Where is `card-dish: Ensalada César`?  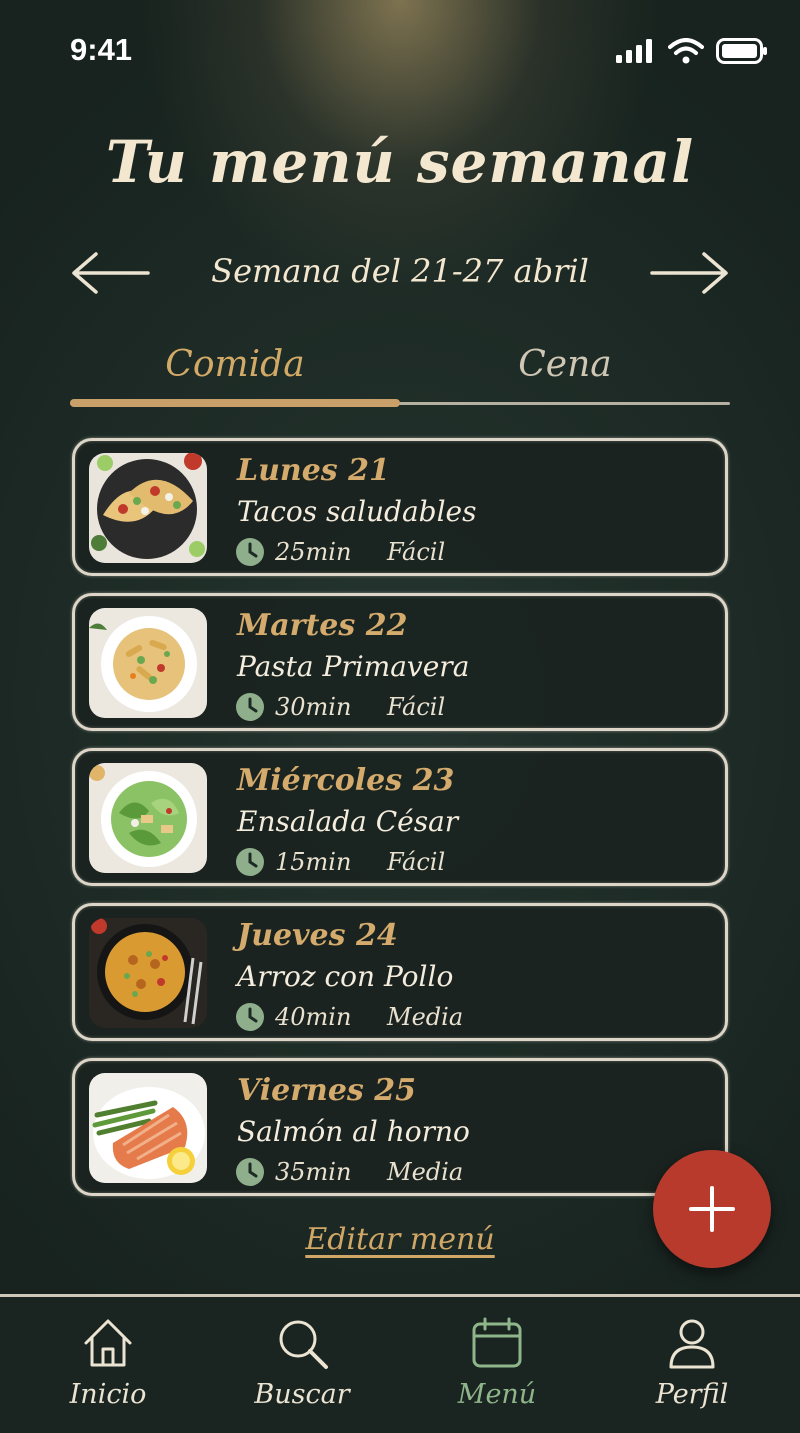 card-dish: Ensalada César is located at coordinates (348, 821).